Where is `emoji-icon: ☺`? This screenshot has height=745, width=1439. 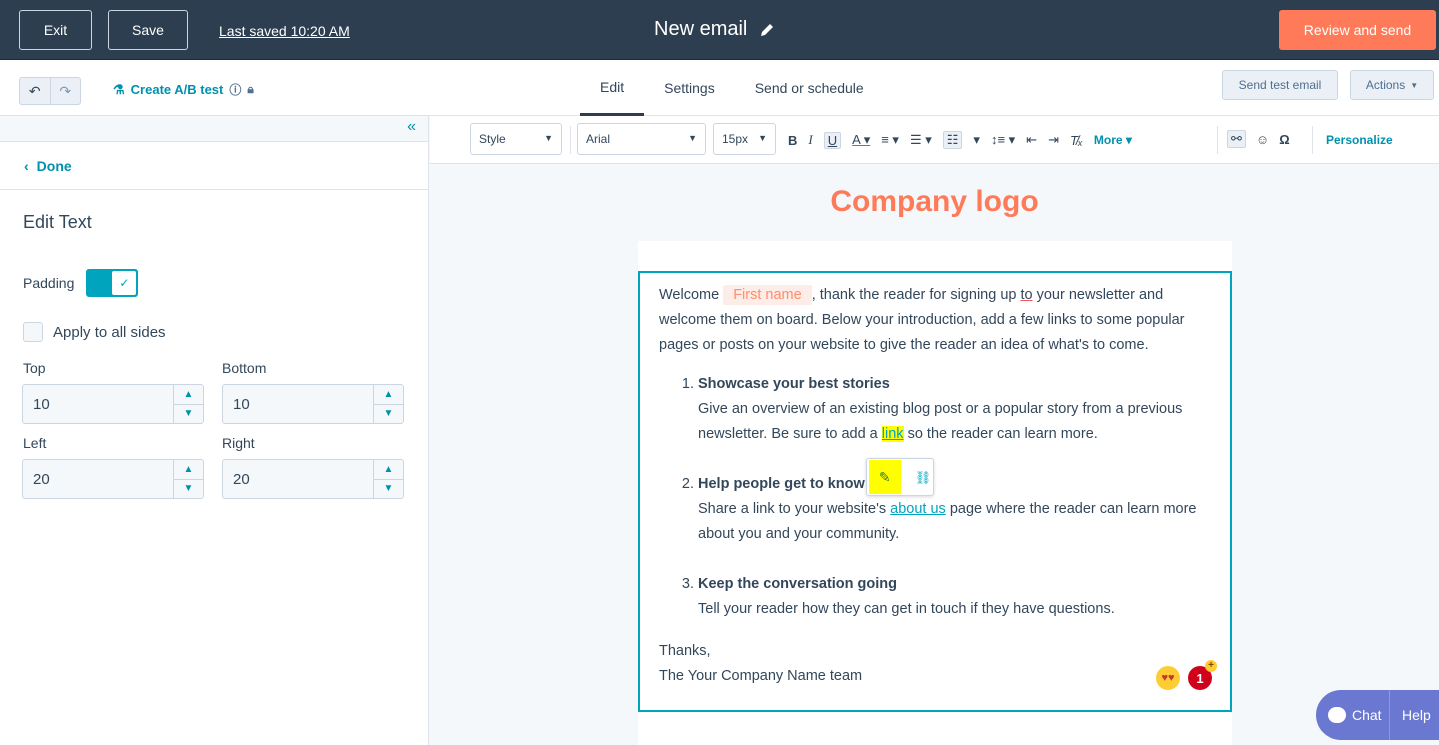 emoji-icon: ☺ is located at coordinates (1262, 139).